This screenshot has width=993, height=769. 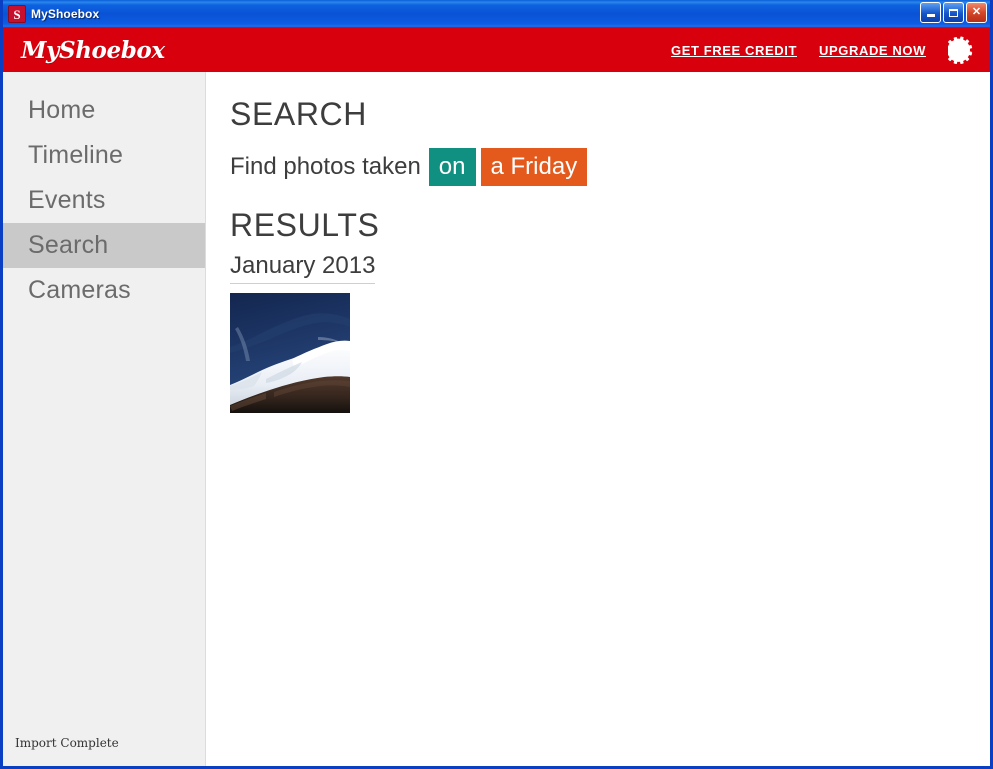 I want to click on minimize-icon, so click(x=930, y=15).